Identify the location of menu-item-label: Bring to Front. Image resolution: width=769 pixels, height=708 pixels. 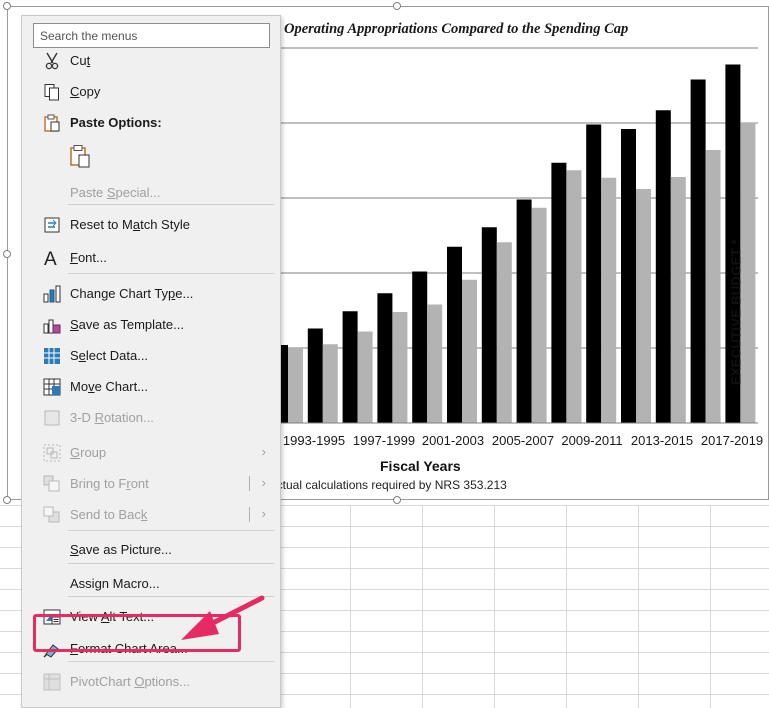
(109, 483).